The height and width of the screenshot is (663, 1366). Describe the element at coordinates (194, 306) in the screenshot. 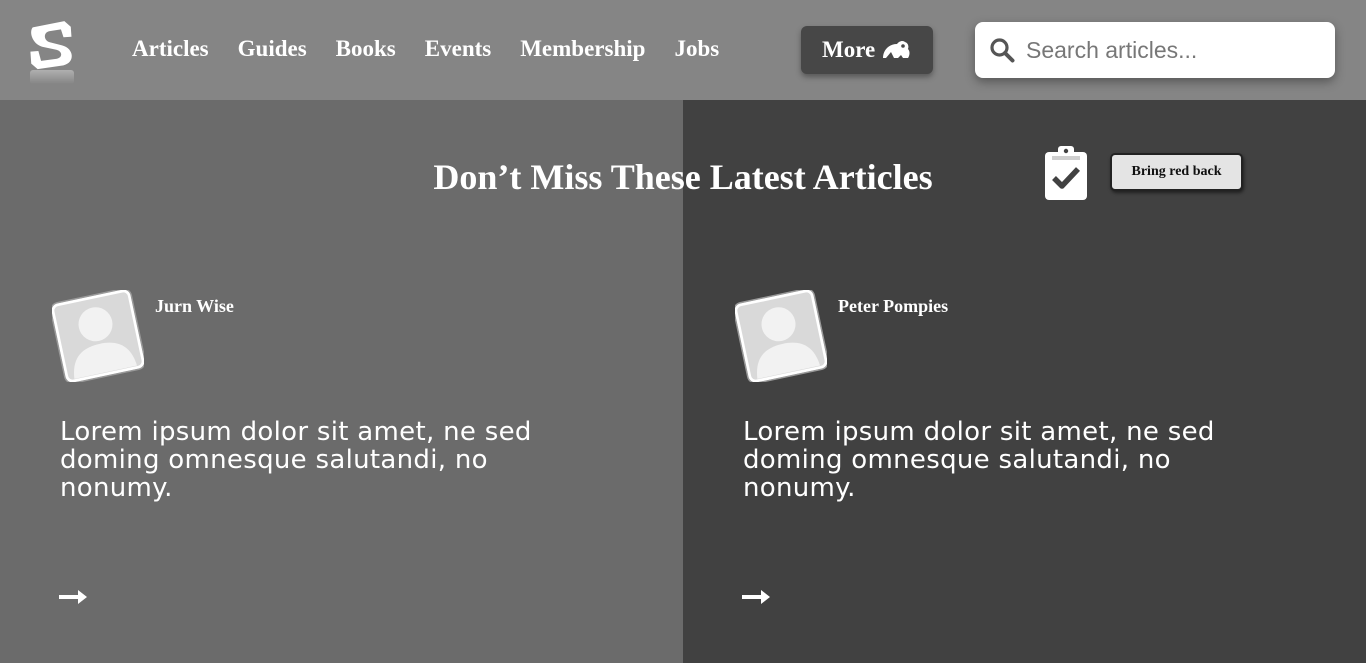

I see `author-name: Jurn Wise` at that location.